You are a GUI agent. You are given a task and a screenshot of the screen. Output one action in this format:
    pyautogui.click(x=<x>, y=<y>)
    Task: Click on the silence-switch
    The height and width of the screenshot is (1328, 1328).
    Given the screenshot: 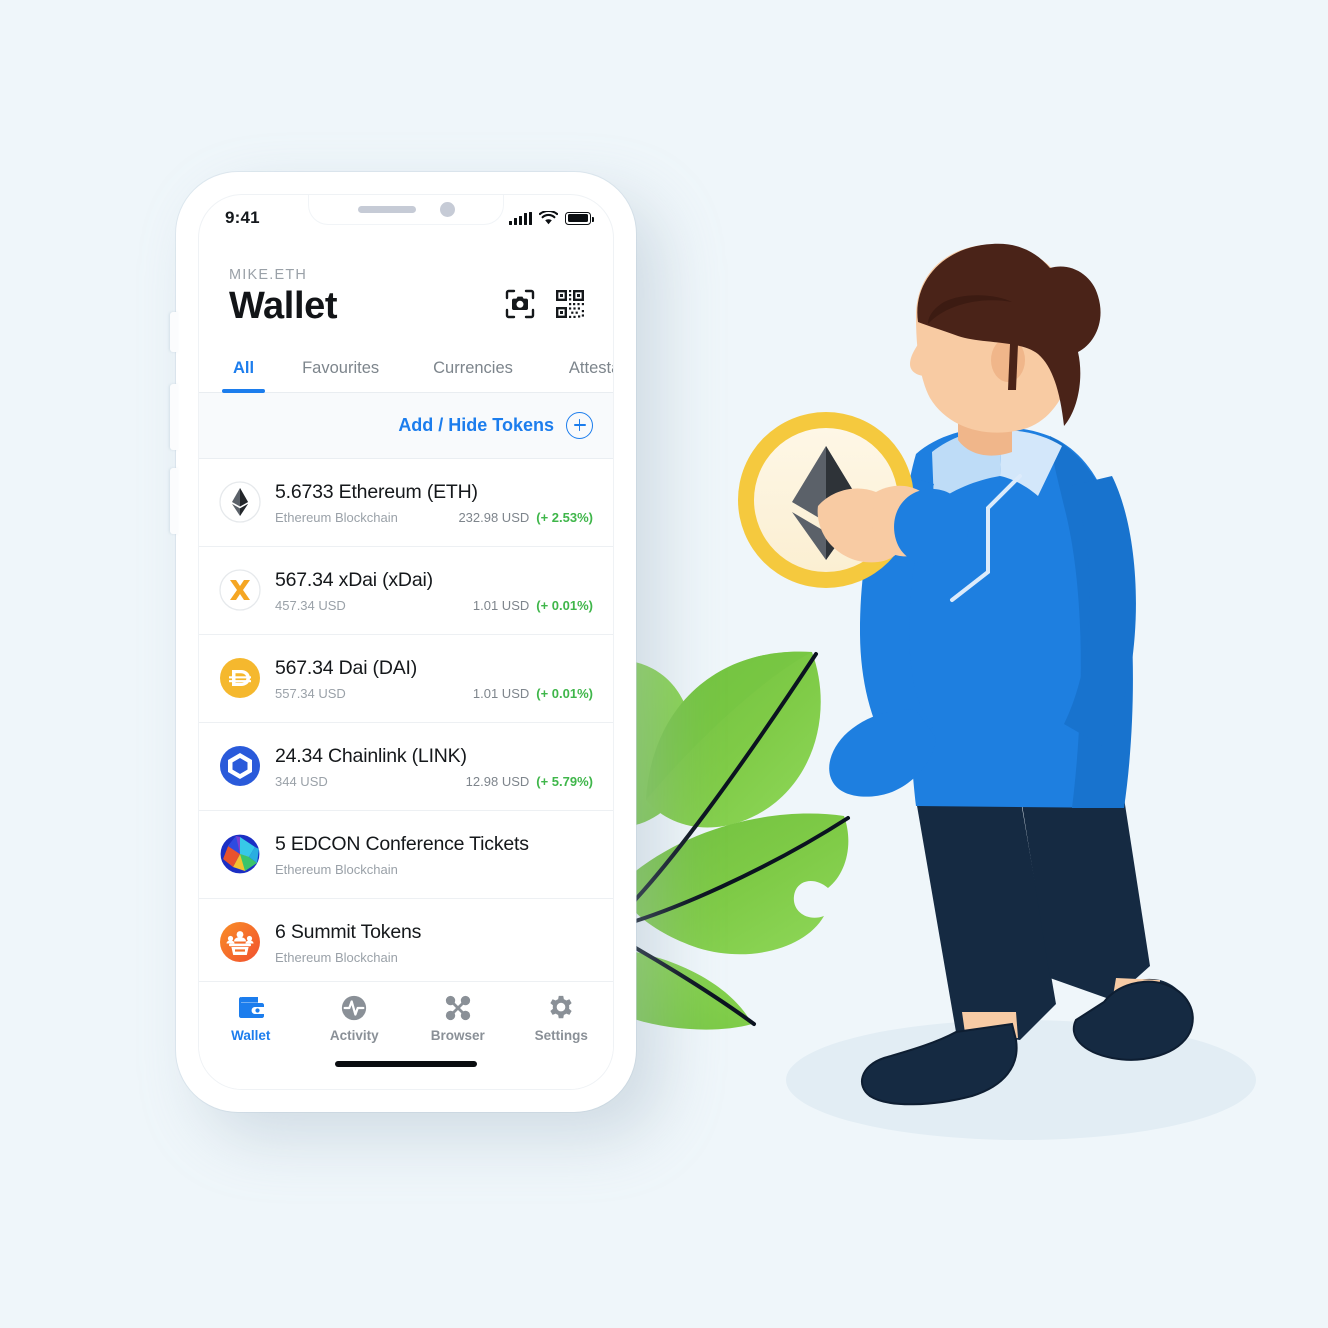 What is the action you would take?
    pyautogui.click(x=174, y=332)
    